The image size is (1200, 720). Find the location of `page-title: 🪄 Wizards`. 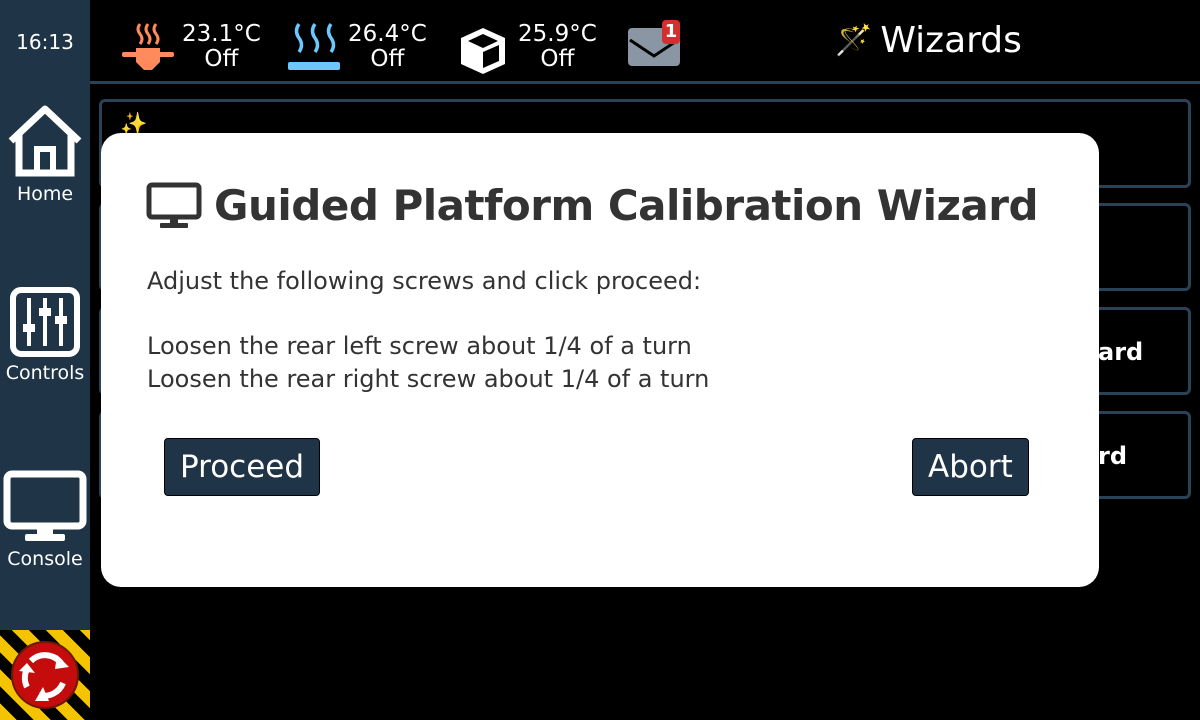

page-title: 🪄 Wizards is located at coordinates (928, 40).